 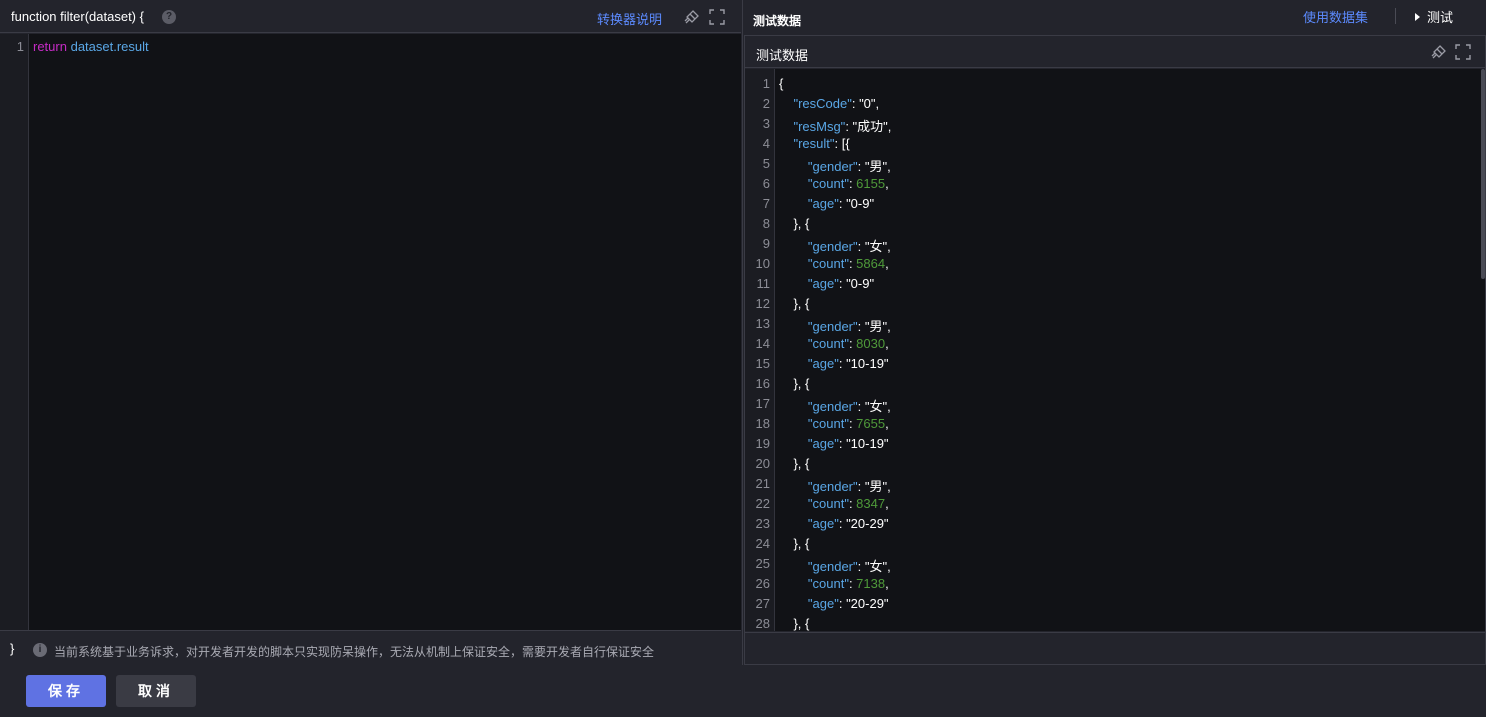 I want to click on test-data-box-title: 测试数据, so click(x=782, y=55).